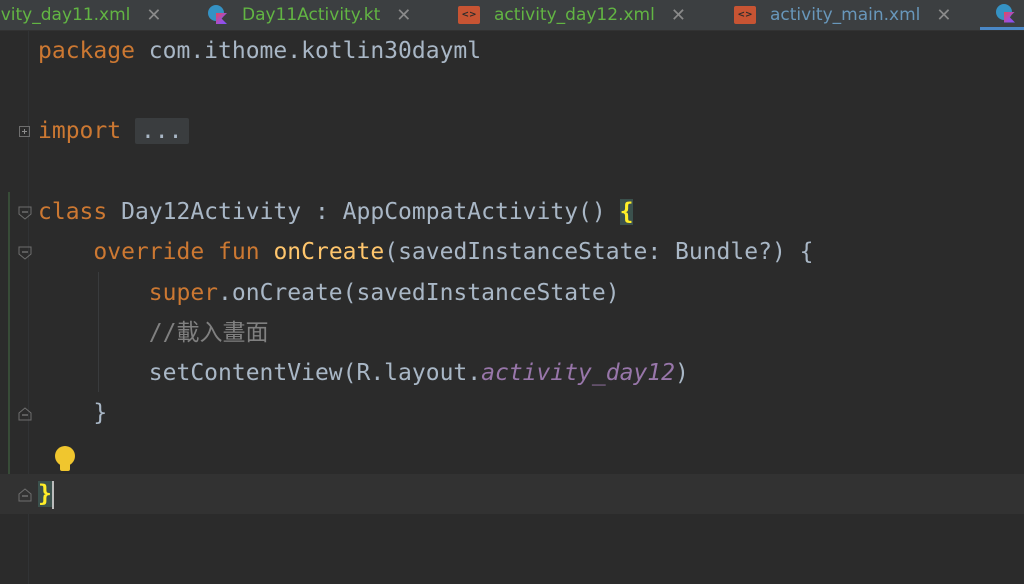 The height and width of the screenshot is (584, 1024). I want to click on keyword: super, so click(183, 293).